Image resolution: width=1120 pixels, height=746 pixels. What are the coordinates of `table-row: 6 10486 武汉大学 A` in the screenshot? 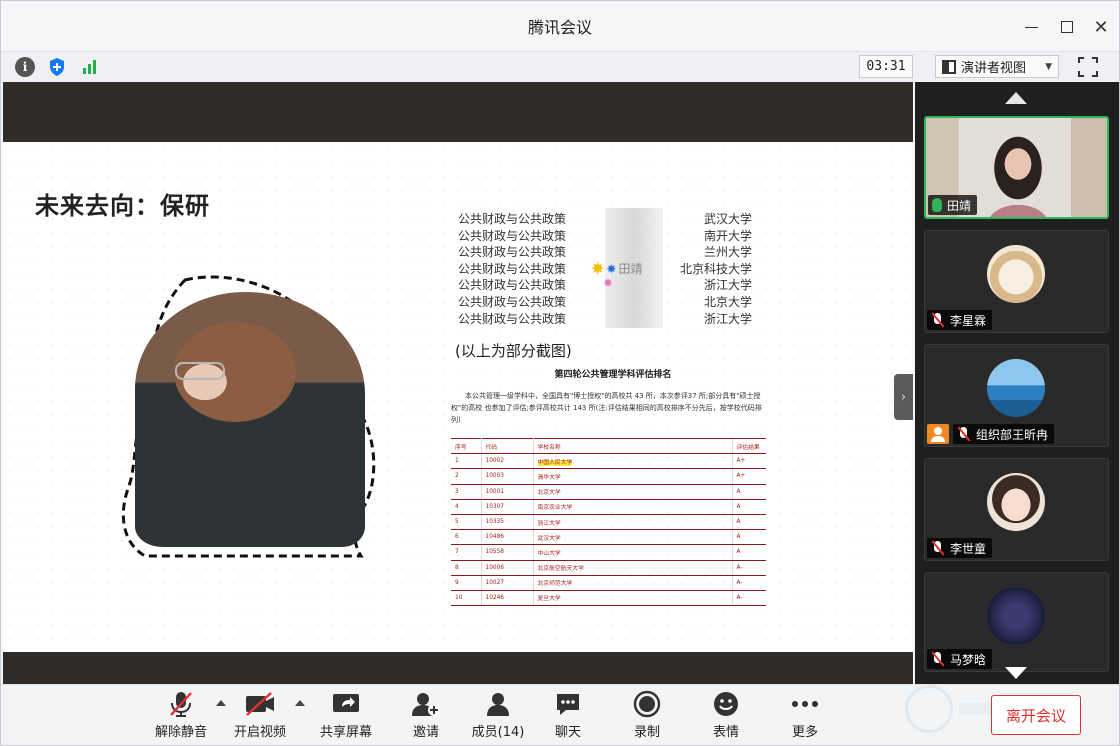 It's located at (608, 537).